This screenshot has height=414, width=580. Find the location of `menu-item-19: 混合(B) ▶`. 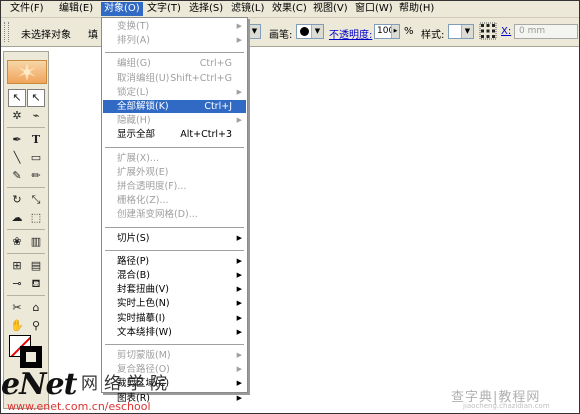

menu-item-19: 混合(B) ▶ is located at coordinates (174, 275).